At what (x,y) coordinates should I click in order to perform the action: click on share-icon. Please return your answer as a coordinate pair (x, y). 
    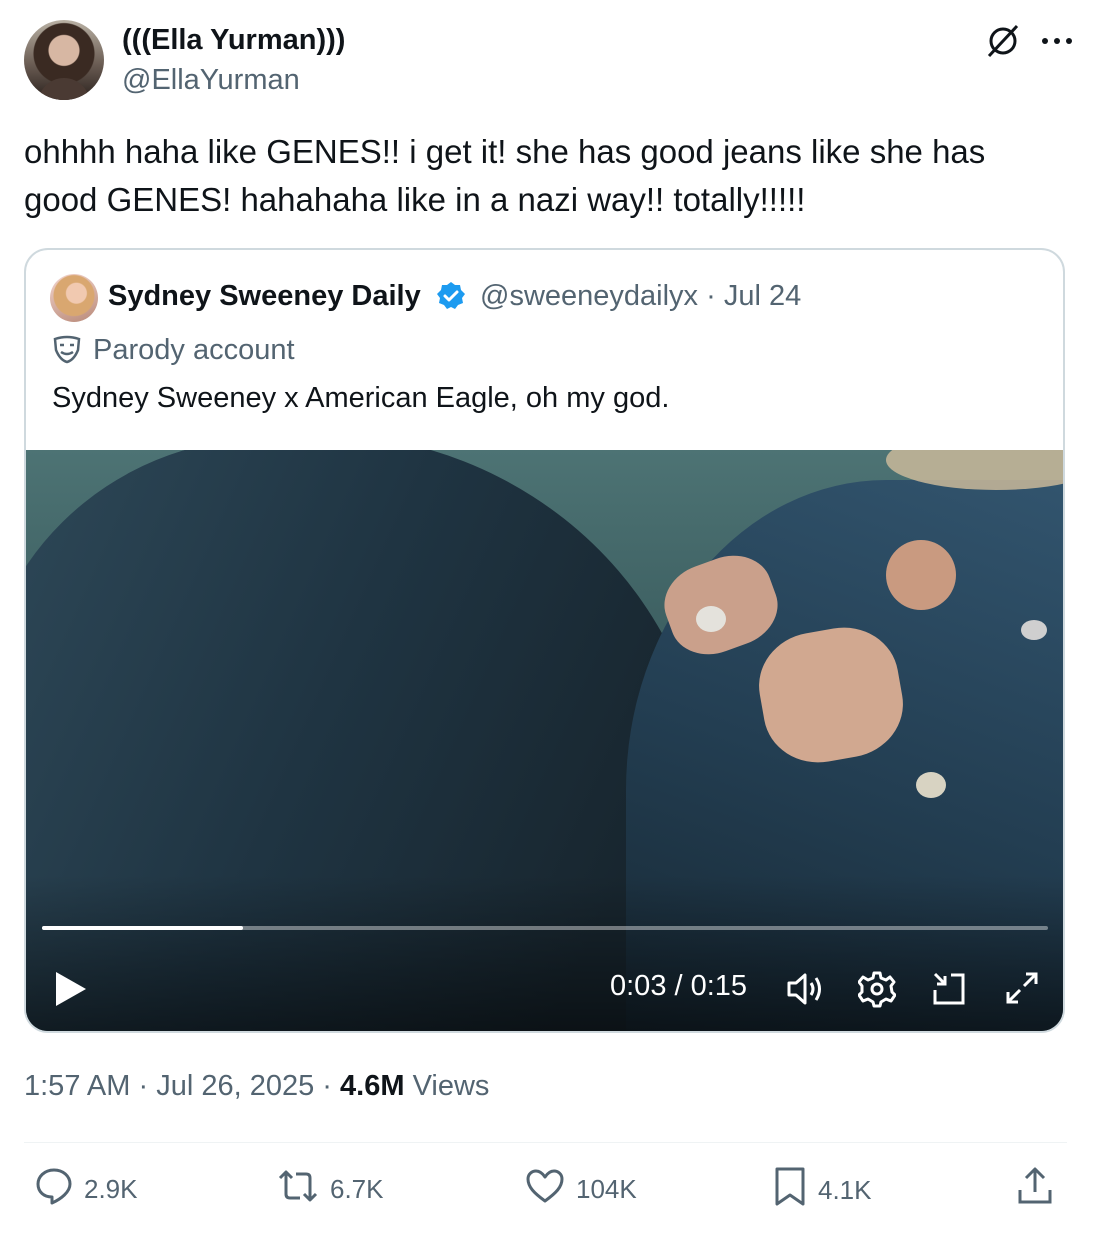
    Looking at the image, I should click on (1035, 1189).